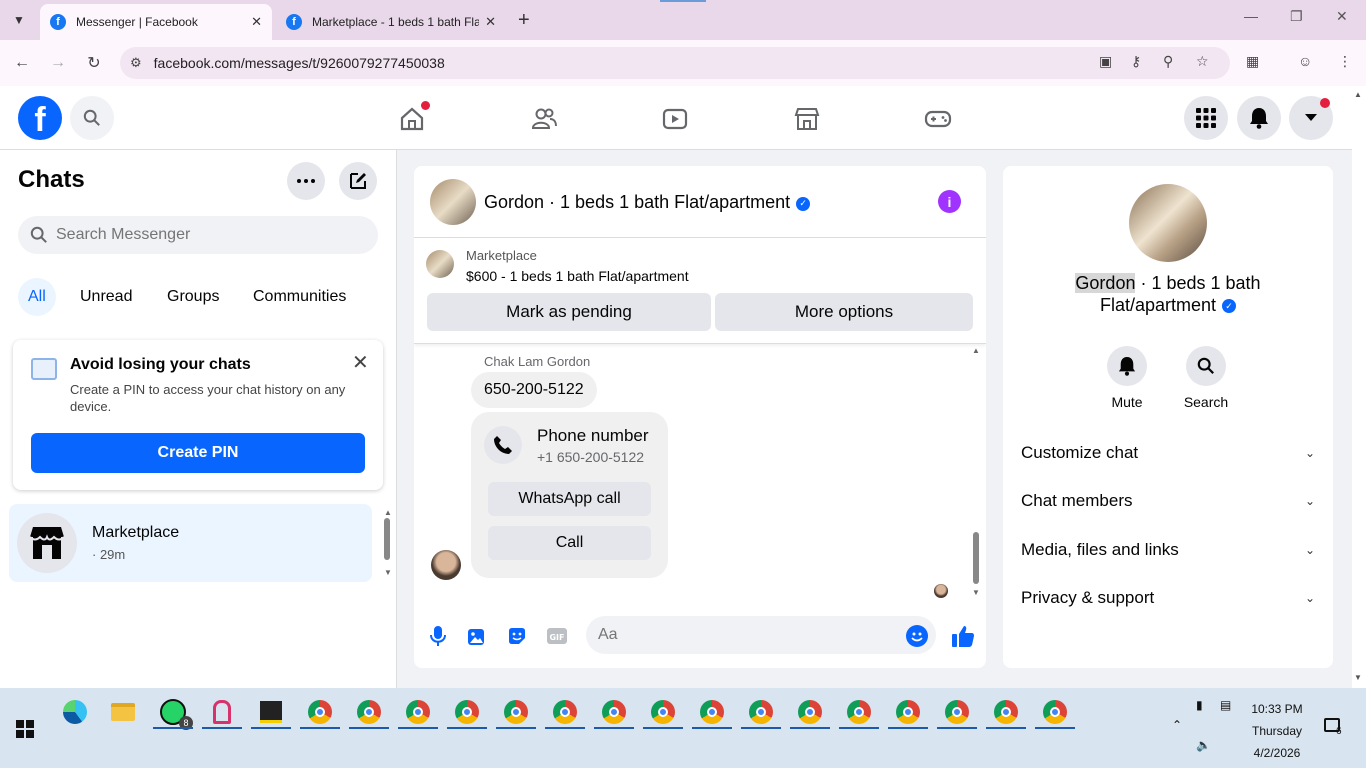 The image size is (1366, 768). I want to click on sticky-notes-icon, so click(271, 712).